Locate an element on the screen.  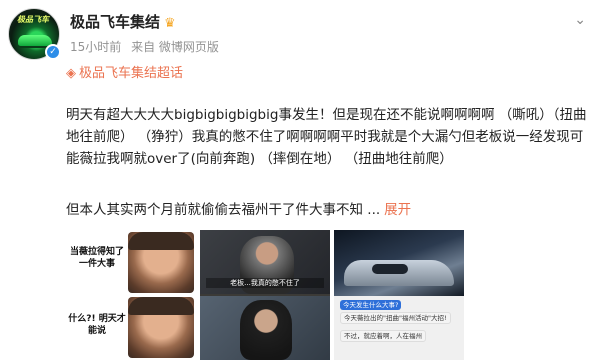
author-name: 极品飞车集结 ♛ is located at coordinates (123, 21).